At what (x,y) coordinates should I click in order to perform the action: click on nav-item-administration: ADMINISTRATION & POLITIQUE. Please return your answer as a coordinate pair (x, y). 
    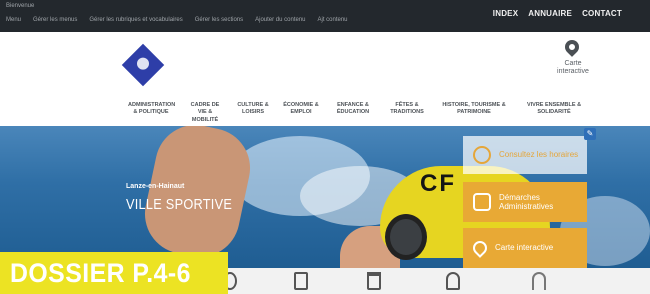
    Looking at the image, I should click on (151, 109).